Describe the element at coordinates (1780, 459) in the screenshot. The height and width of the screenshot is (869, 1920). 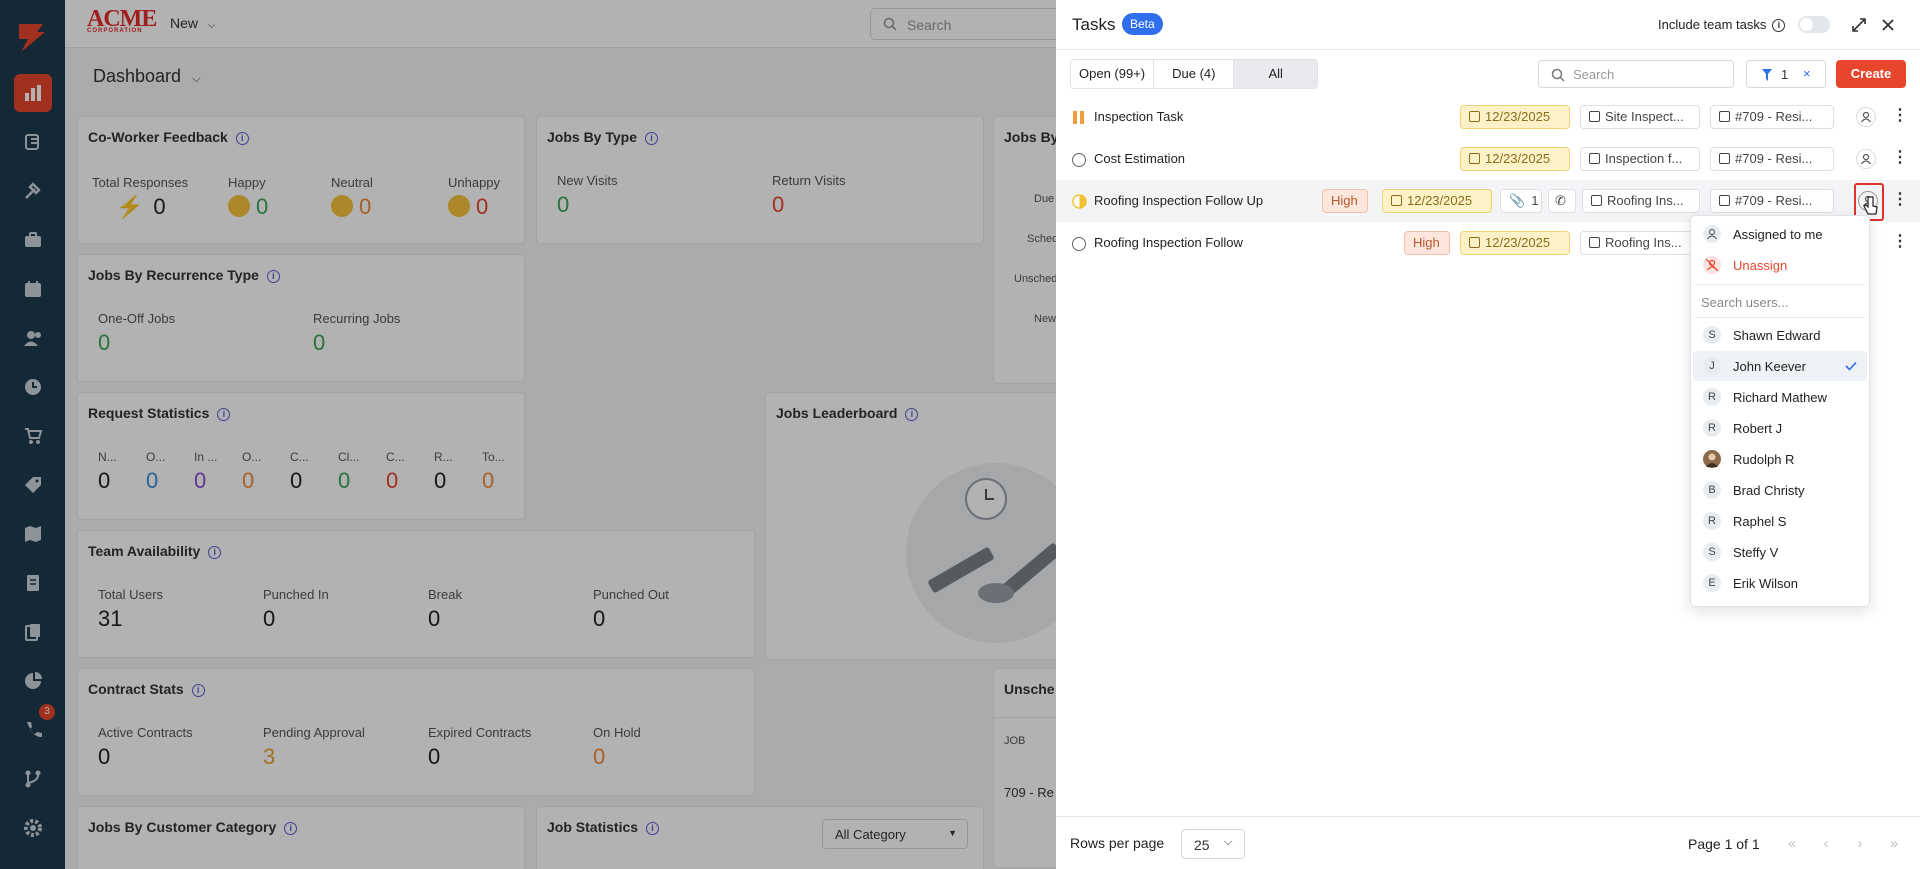
I see `user-option: Rudolph R` at that location.